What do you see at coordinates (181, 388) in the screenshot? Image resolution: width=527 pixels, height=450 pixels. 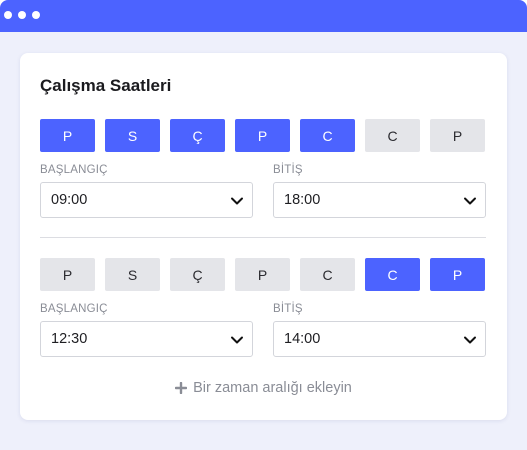 I see `plus-icon` at bounding box center [181, 388].